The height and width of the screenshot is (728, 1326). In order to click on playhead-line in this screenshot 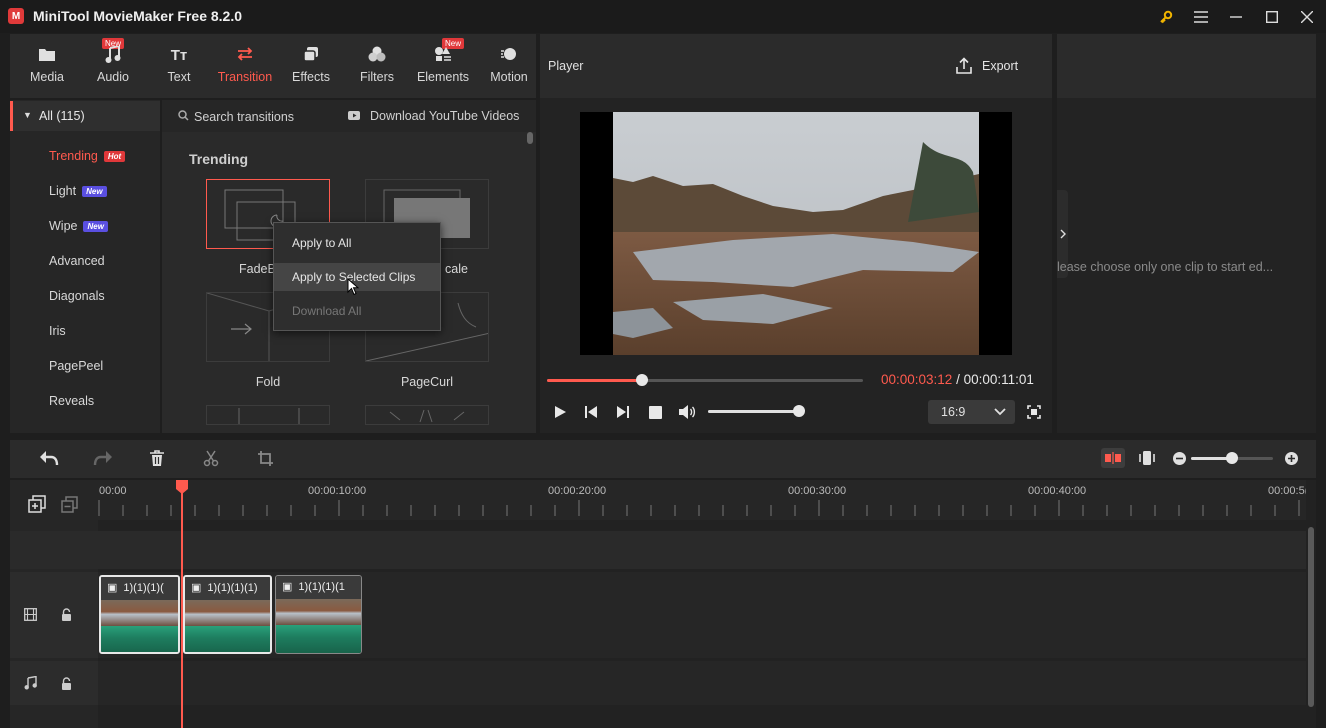, I will do `click(182, 609)`.